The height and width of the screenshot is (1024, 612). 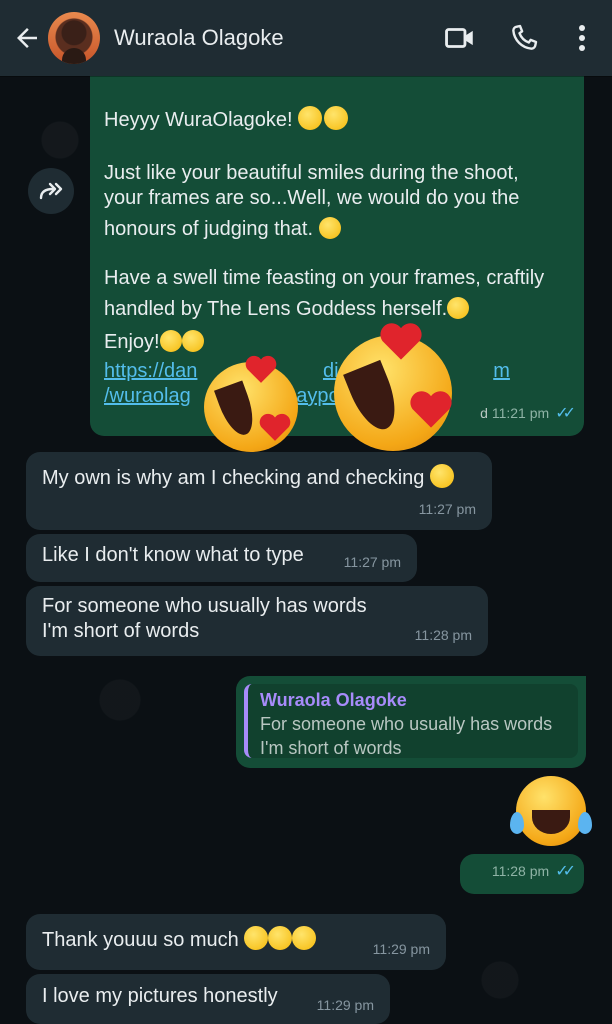 What do you see at coordinates (533, 871) in the screenshot?
I see `message-timestamp: 11:28 pm ✓✓` at bounding box center [533, 871].